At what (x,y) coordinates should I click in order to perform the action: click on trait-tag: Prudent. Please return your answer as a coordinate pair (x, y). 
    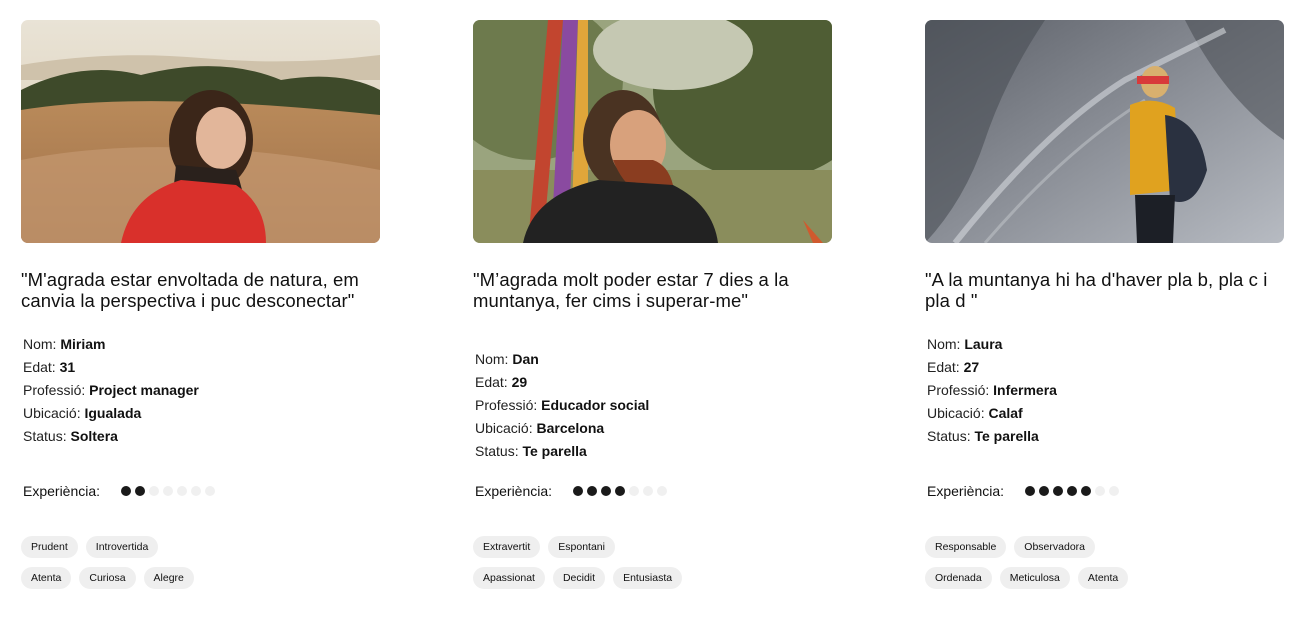
    Looking at the image, I should click on (49, 547).